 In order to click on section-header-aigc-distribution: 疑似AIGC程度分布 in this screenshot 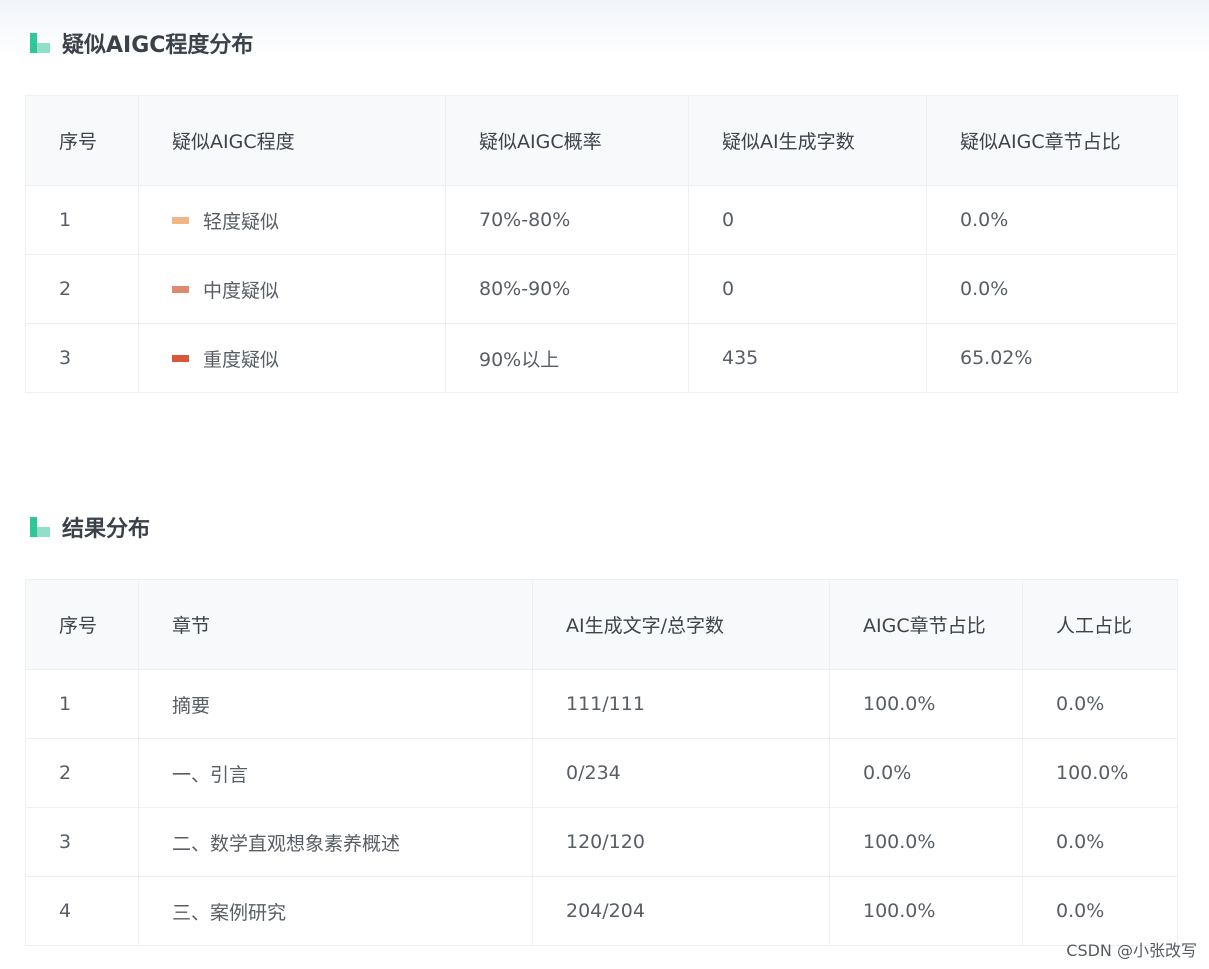, I will do `click(141, 43)`.